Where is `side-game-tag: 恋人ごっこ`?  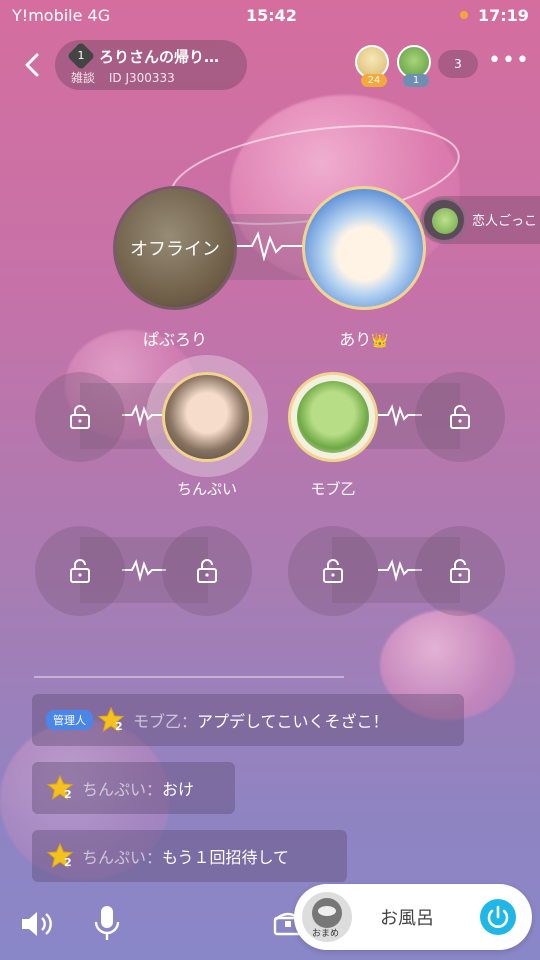 side-game-tag: 恋人ごっこ is located at coordinates (480, 220).